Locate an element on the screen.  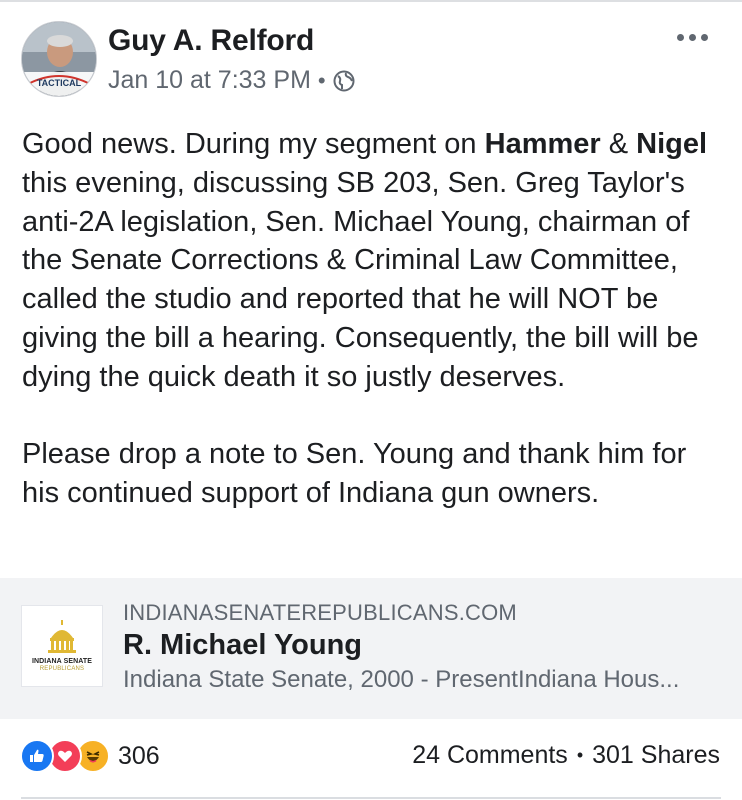
avatar-caption: TACTICAL is located at coordinates (59, 83).